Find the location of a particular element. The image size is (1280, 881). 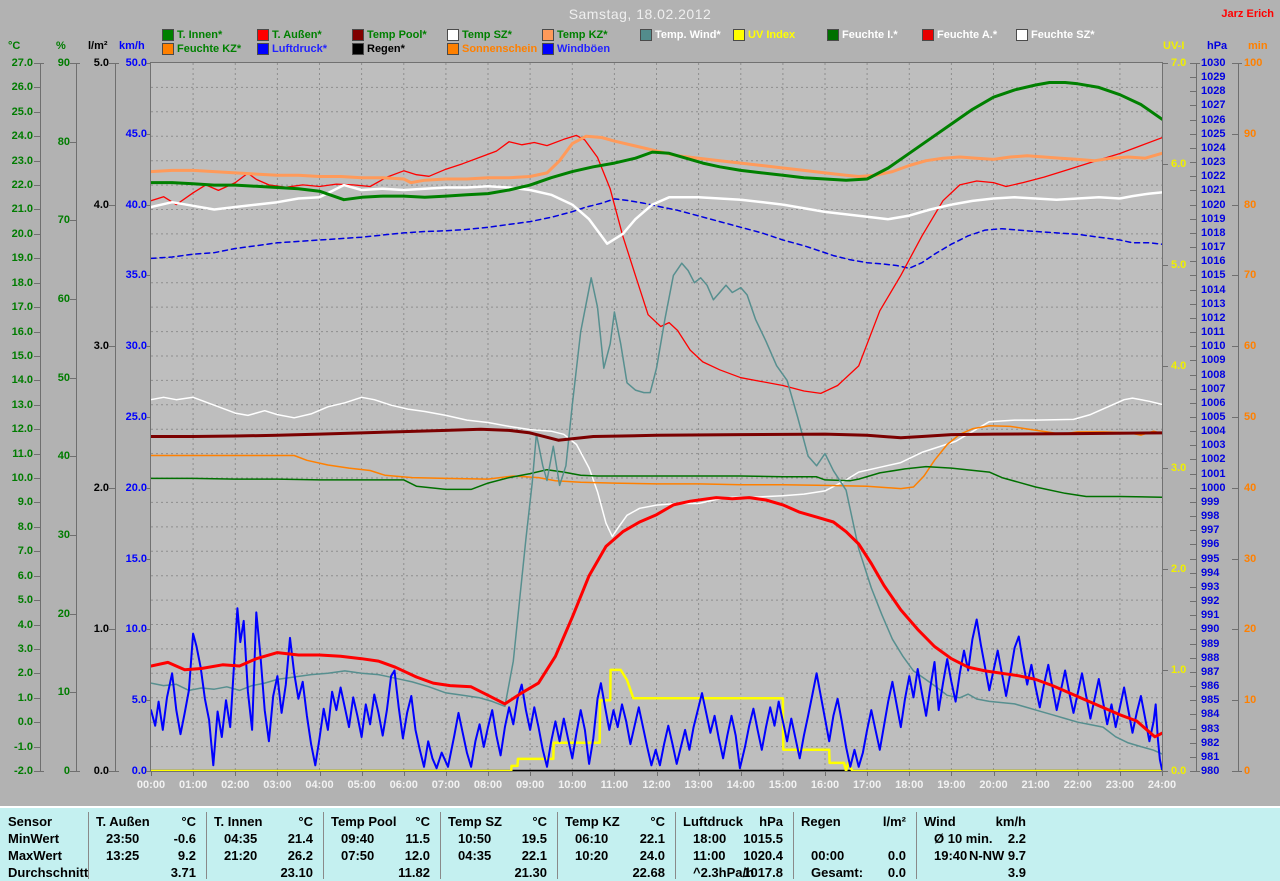

axis-tick-label-kmh: 45.0 is located at coordinates (136, 133).